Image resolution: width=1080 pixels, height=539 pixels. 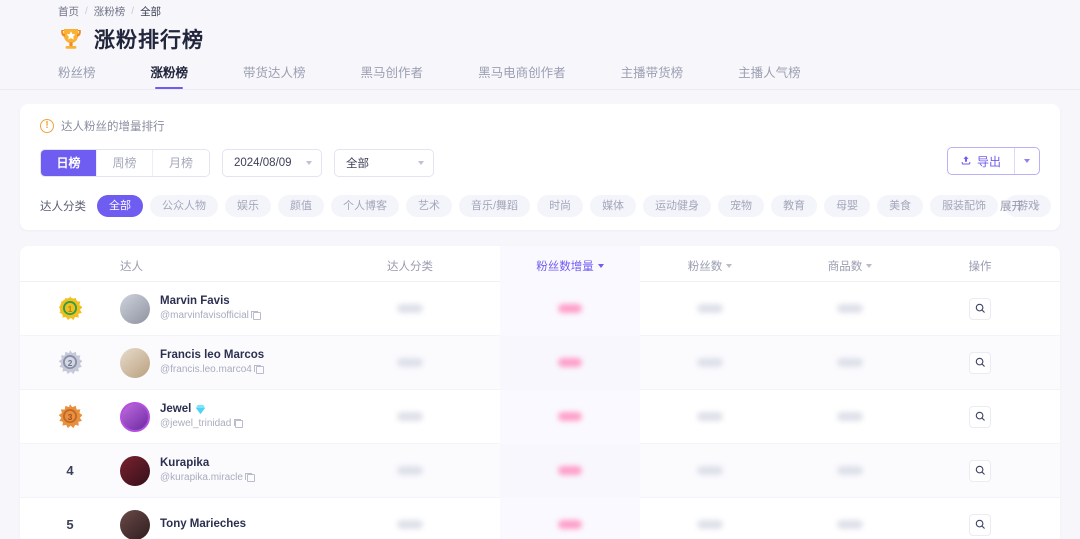 I want to click on user-handle: @francis.leo.marco4, so click(x=212, y=370).